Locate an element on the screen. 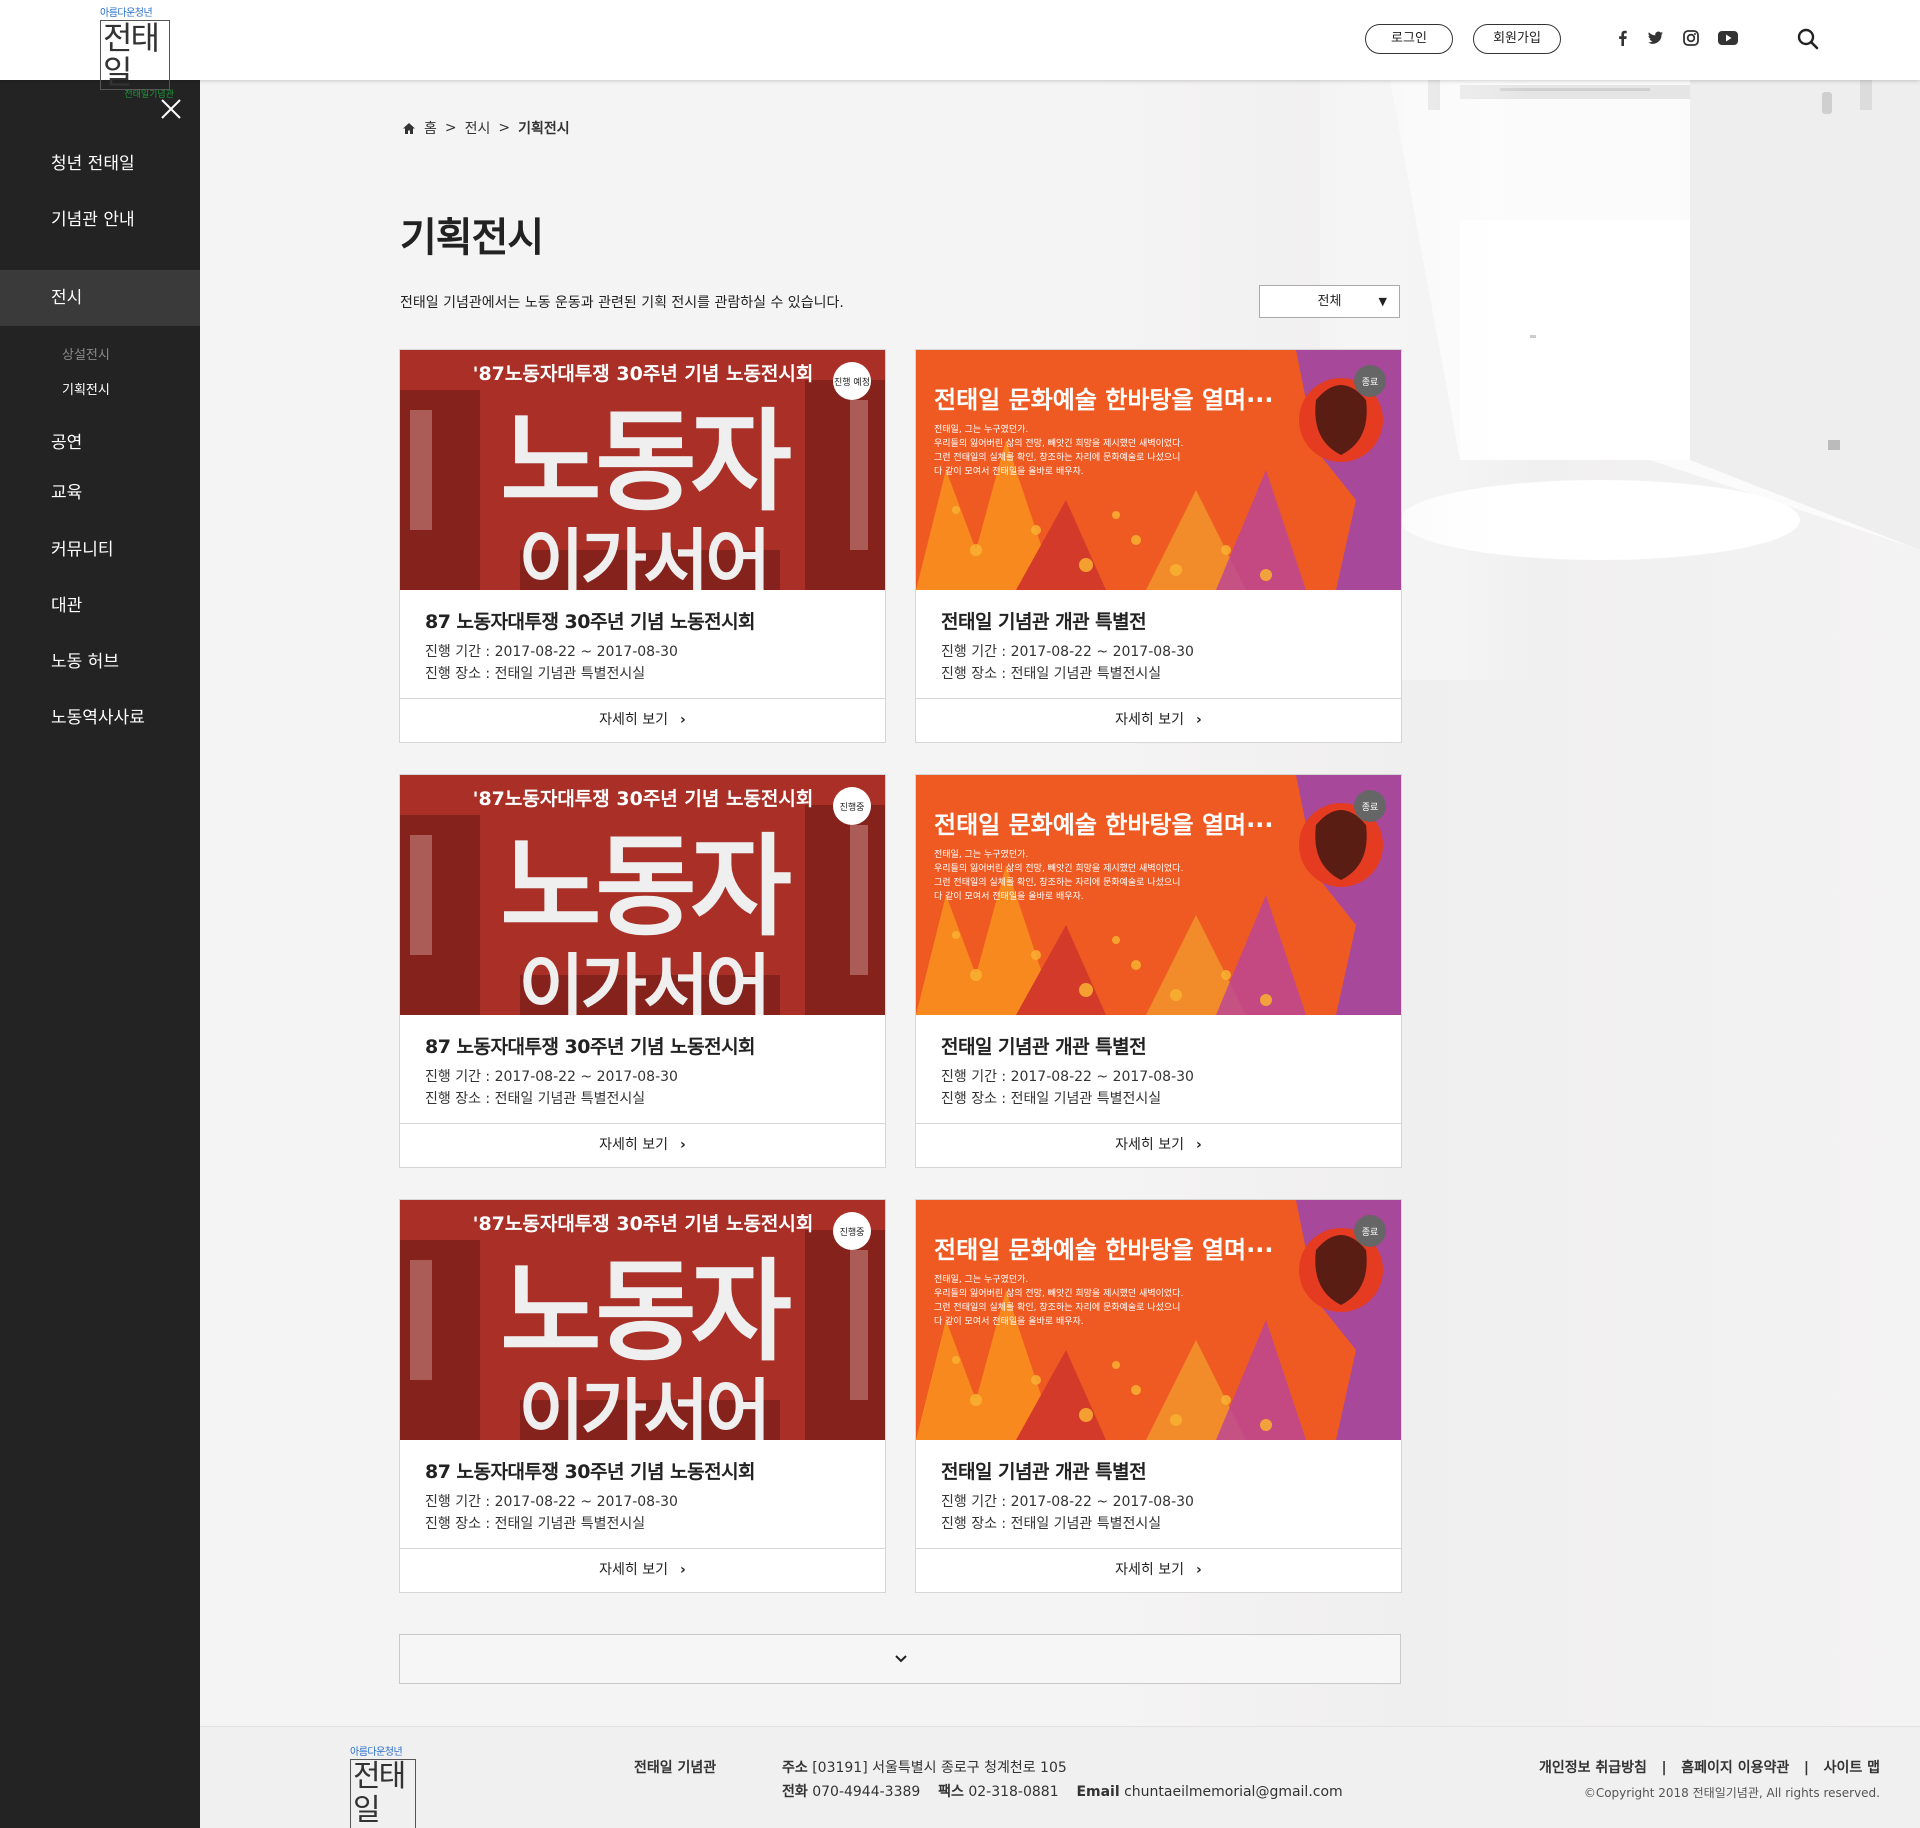  address-label: 주소 is located at coordinates (795, 1768).